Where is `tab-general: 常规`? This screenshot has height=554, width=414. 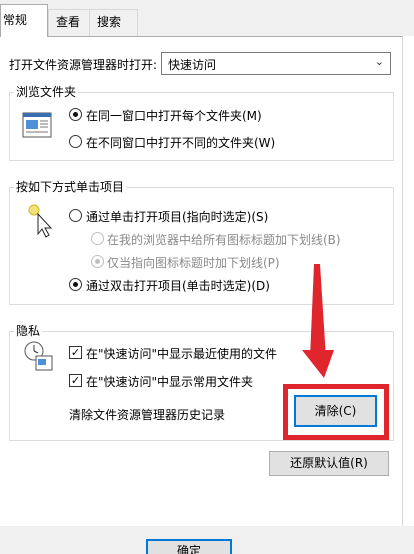
tab-general: 常规 is located at coordinates (24, 20).